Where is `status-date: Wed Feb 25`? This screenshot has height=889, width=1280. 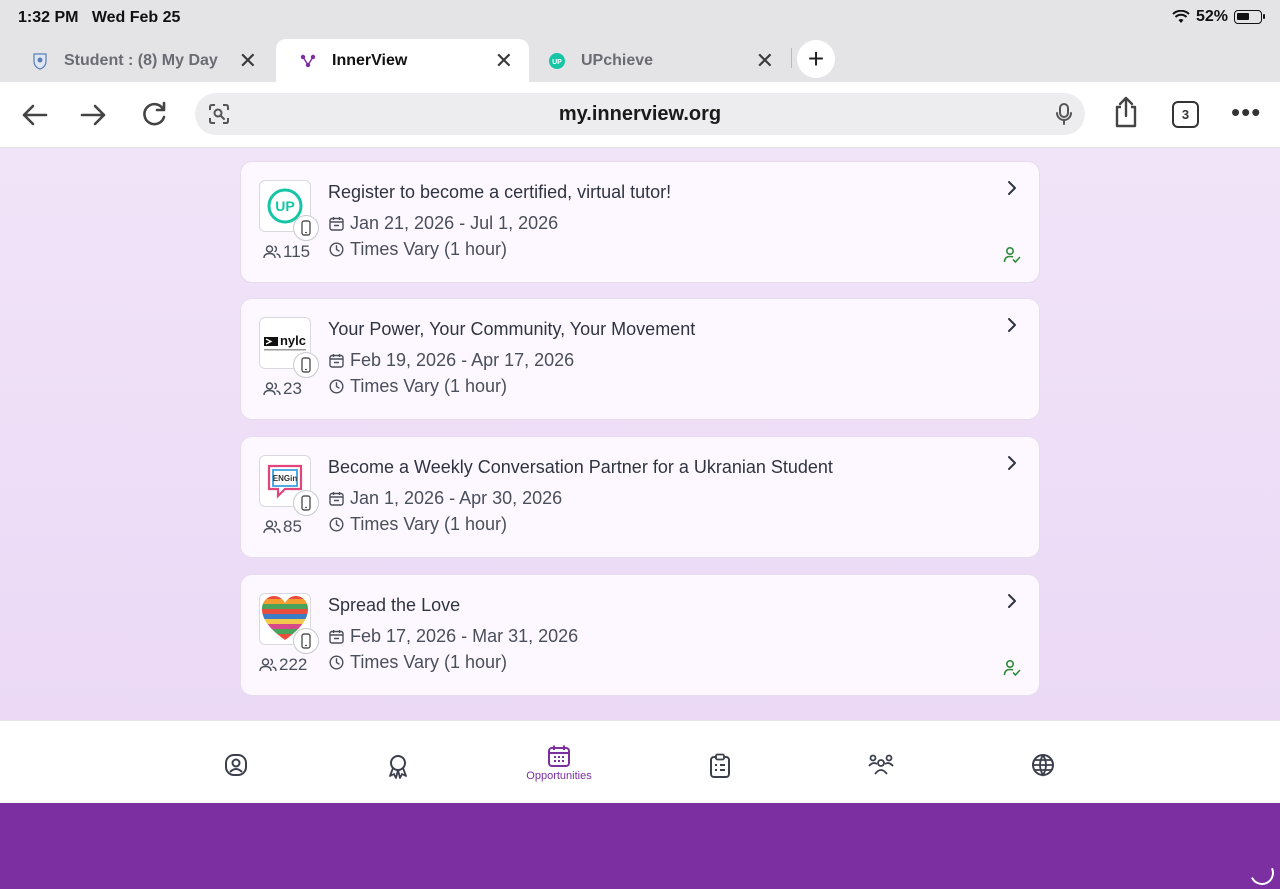 status-date: Wed Feb 25 is located at coordinates (136, 17).